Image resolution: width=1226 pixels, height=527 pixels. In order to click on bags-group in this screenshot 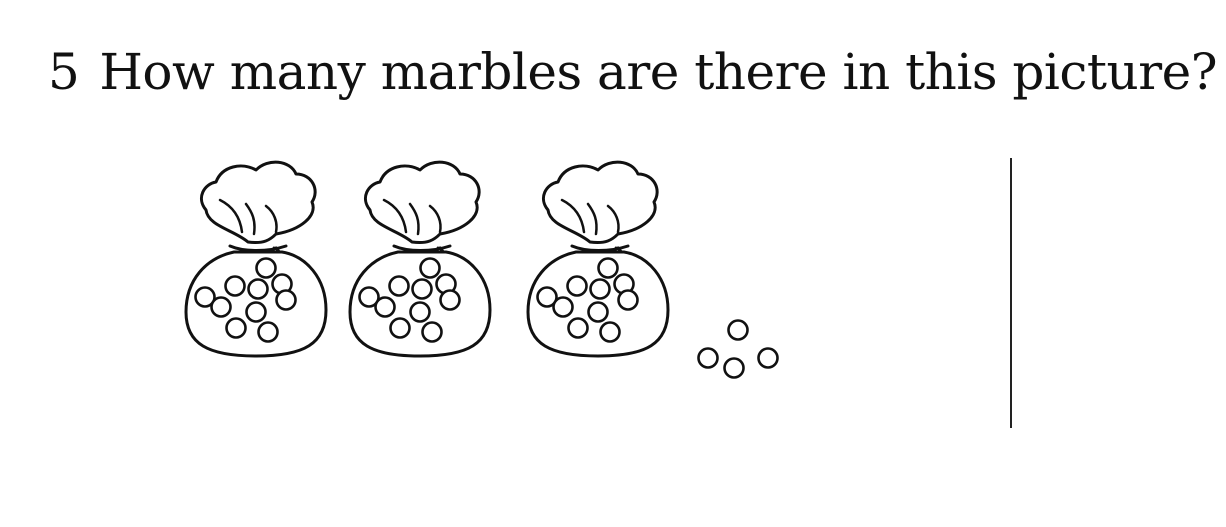, I will do `click(427, 259)`.